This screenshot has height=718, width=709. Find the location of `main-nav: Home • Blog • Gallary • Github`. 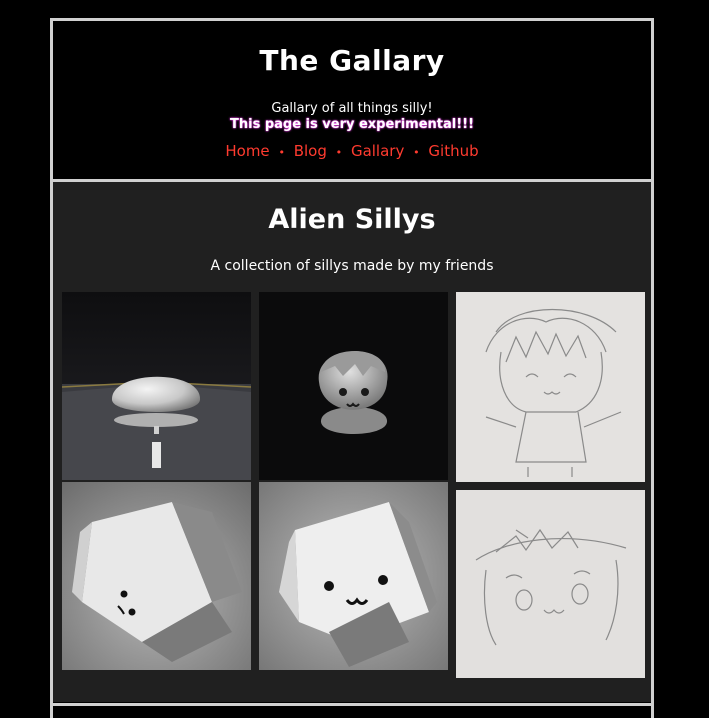

main-nav: Home • Blog • Gallary • Github is located at coordinates (352, 151).